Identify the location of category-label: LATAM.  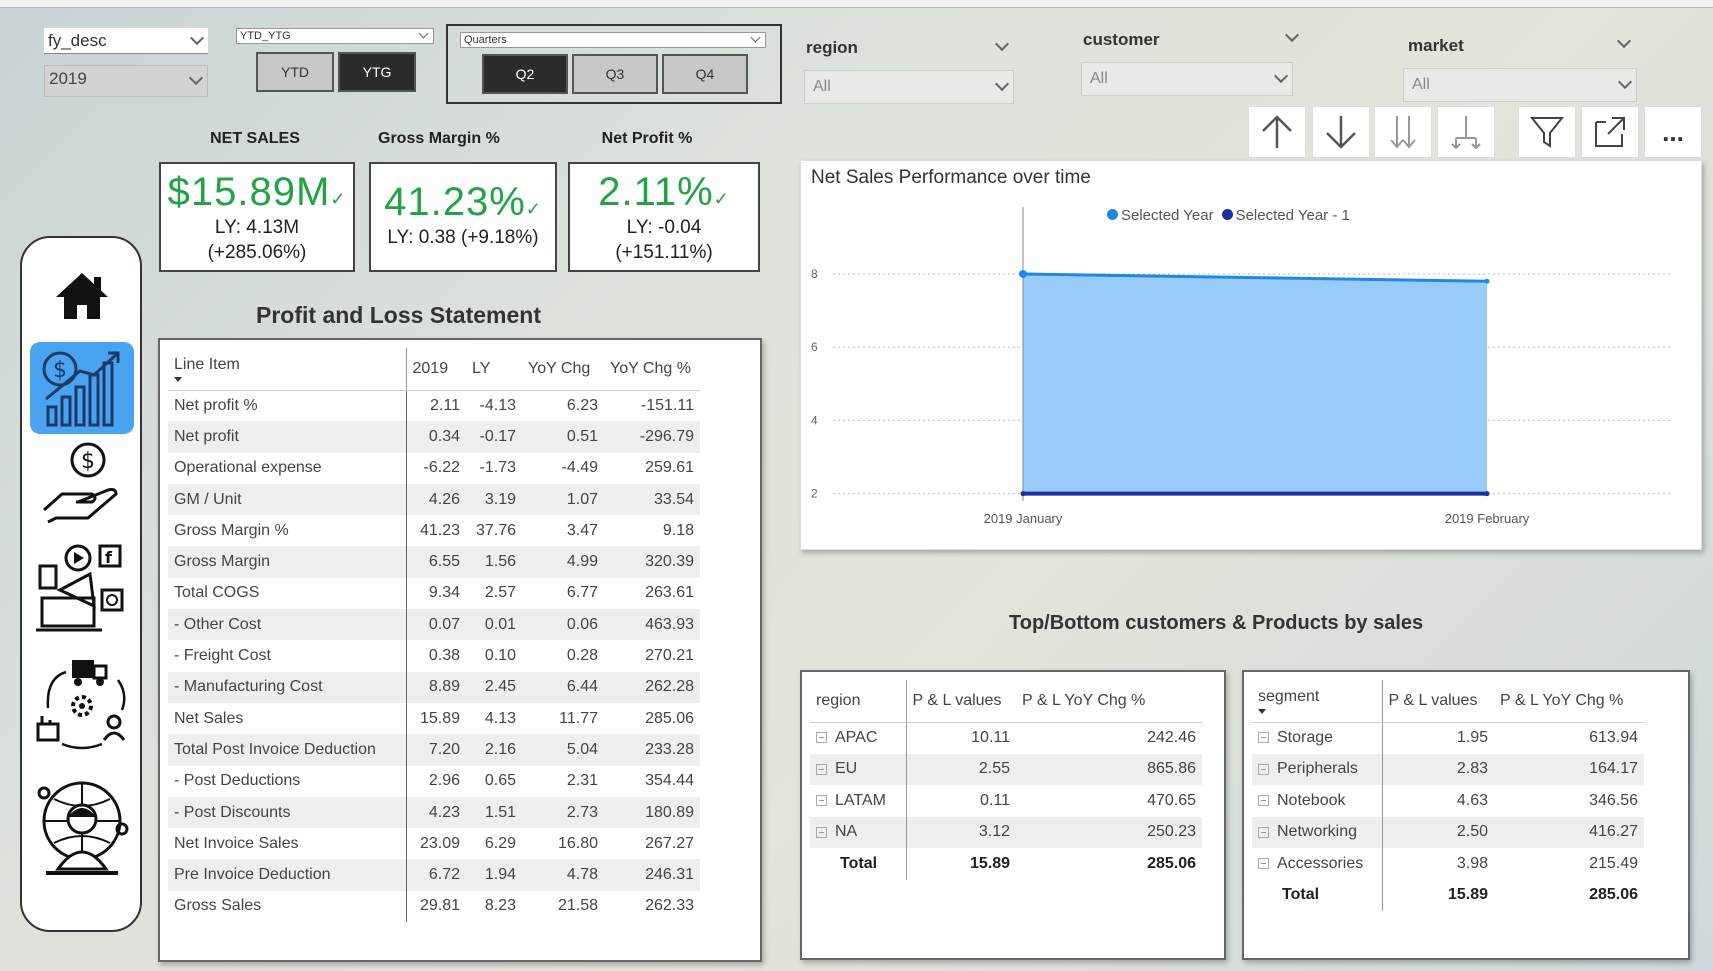
(860, 800).